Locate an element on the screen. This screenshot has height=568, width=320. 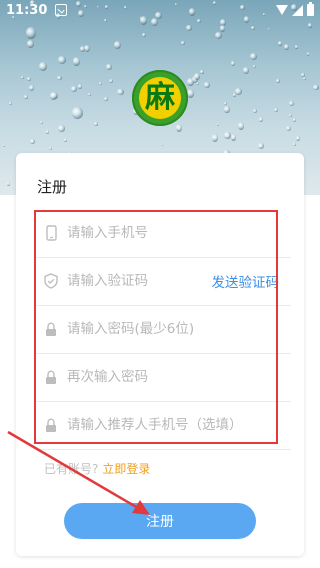
app-logo: 麻 is located at coordinates (160, 98).